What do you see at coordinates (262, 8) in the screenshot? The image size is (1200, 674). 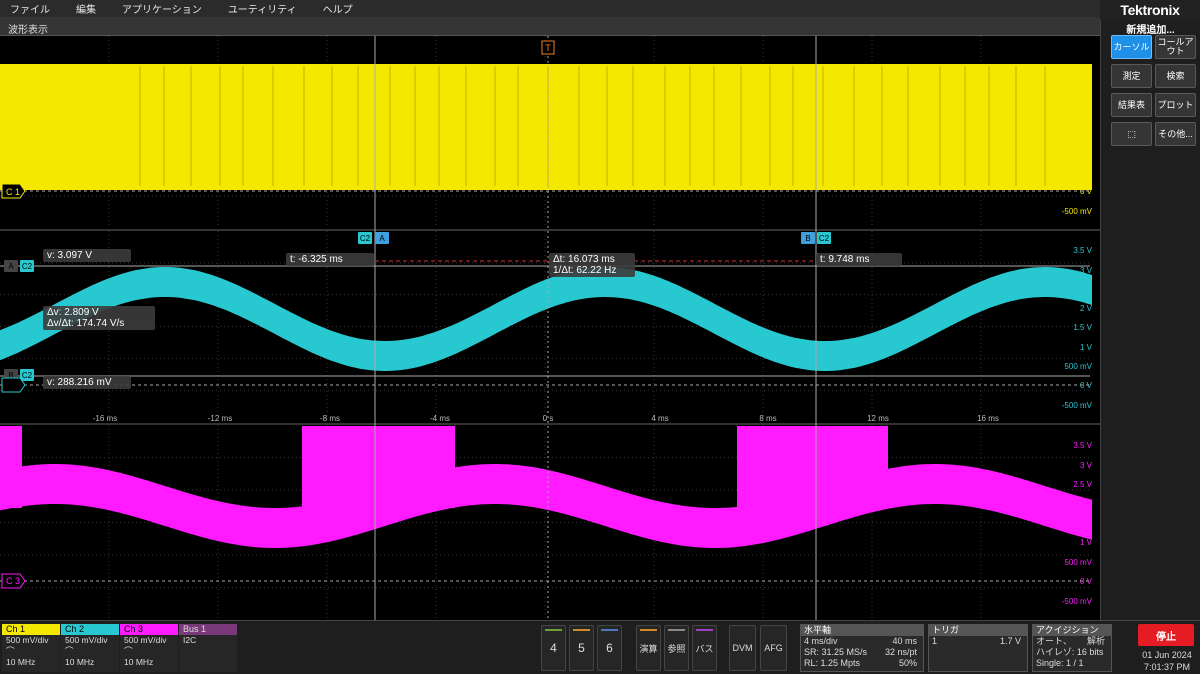 I see `menu-utility: ユーティリティ` at bounding box center [262, 8].